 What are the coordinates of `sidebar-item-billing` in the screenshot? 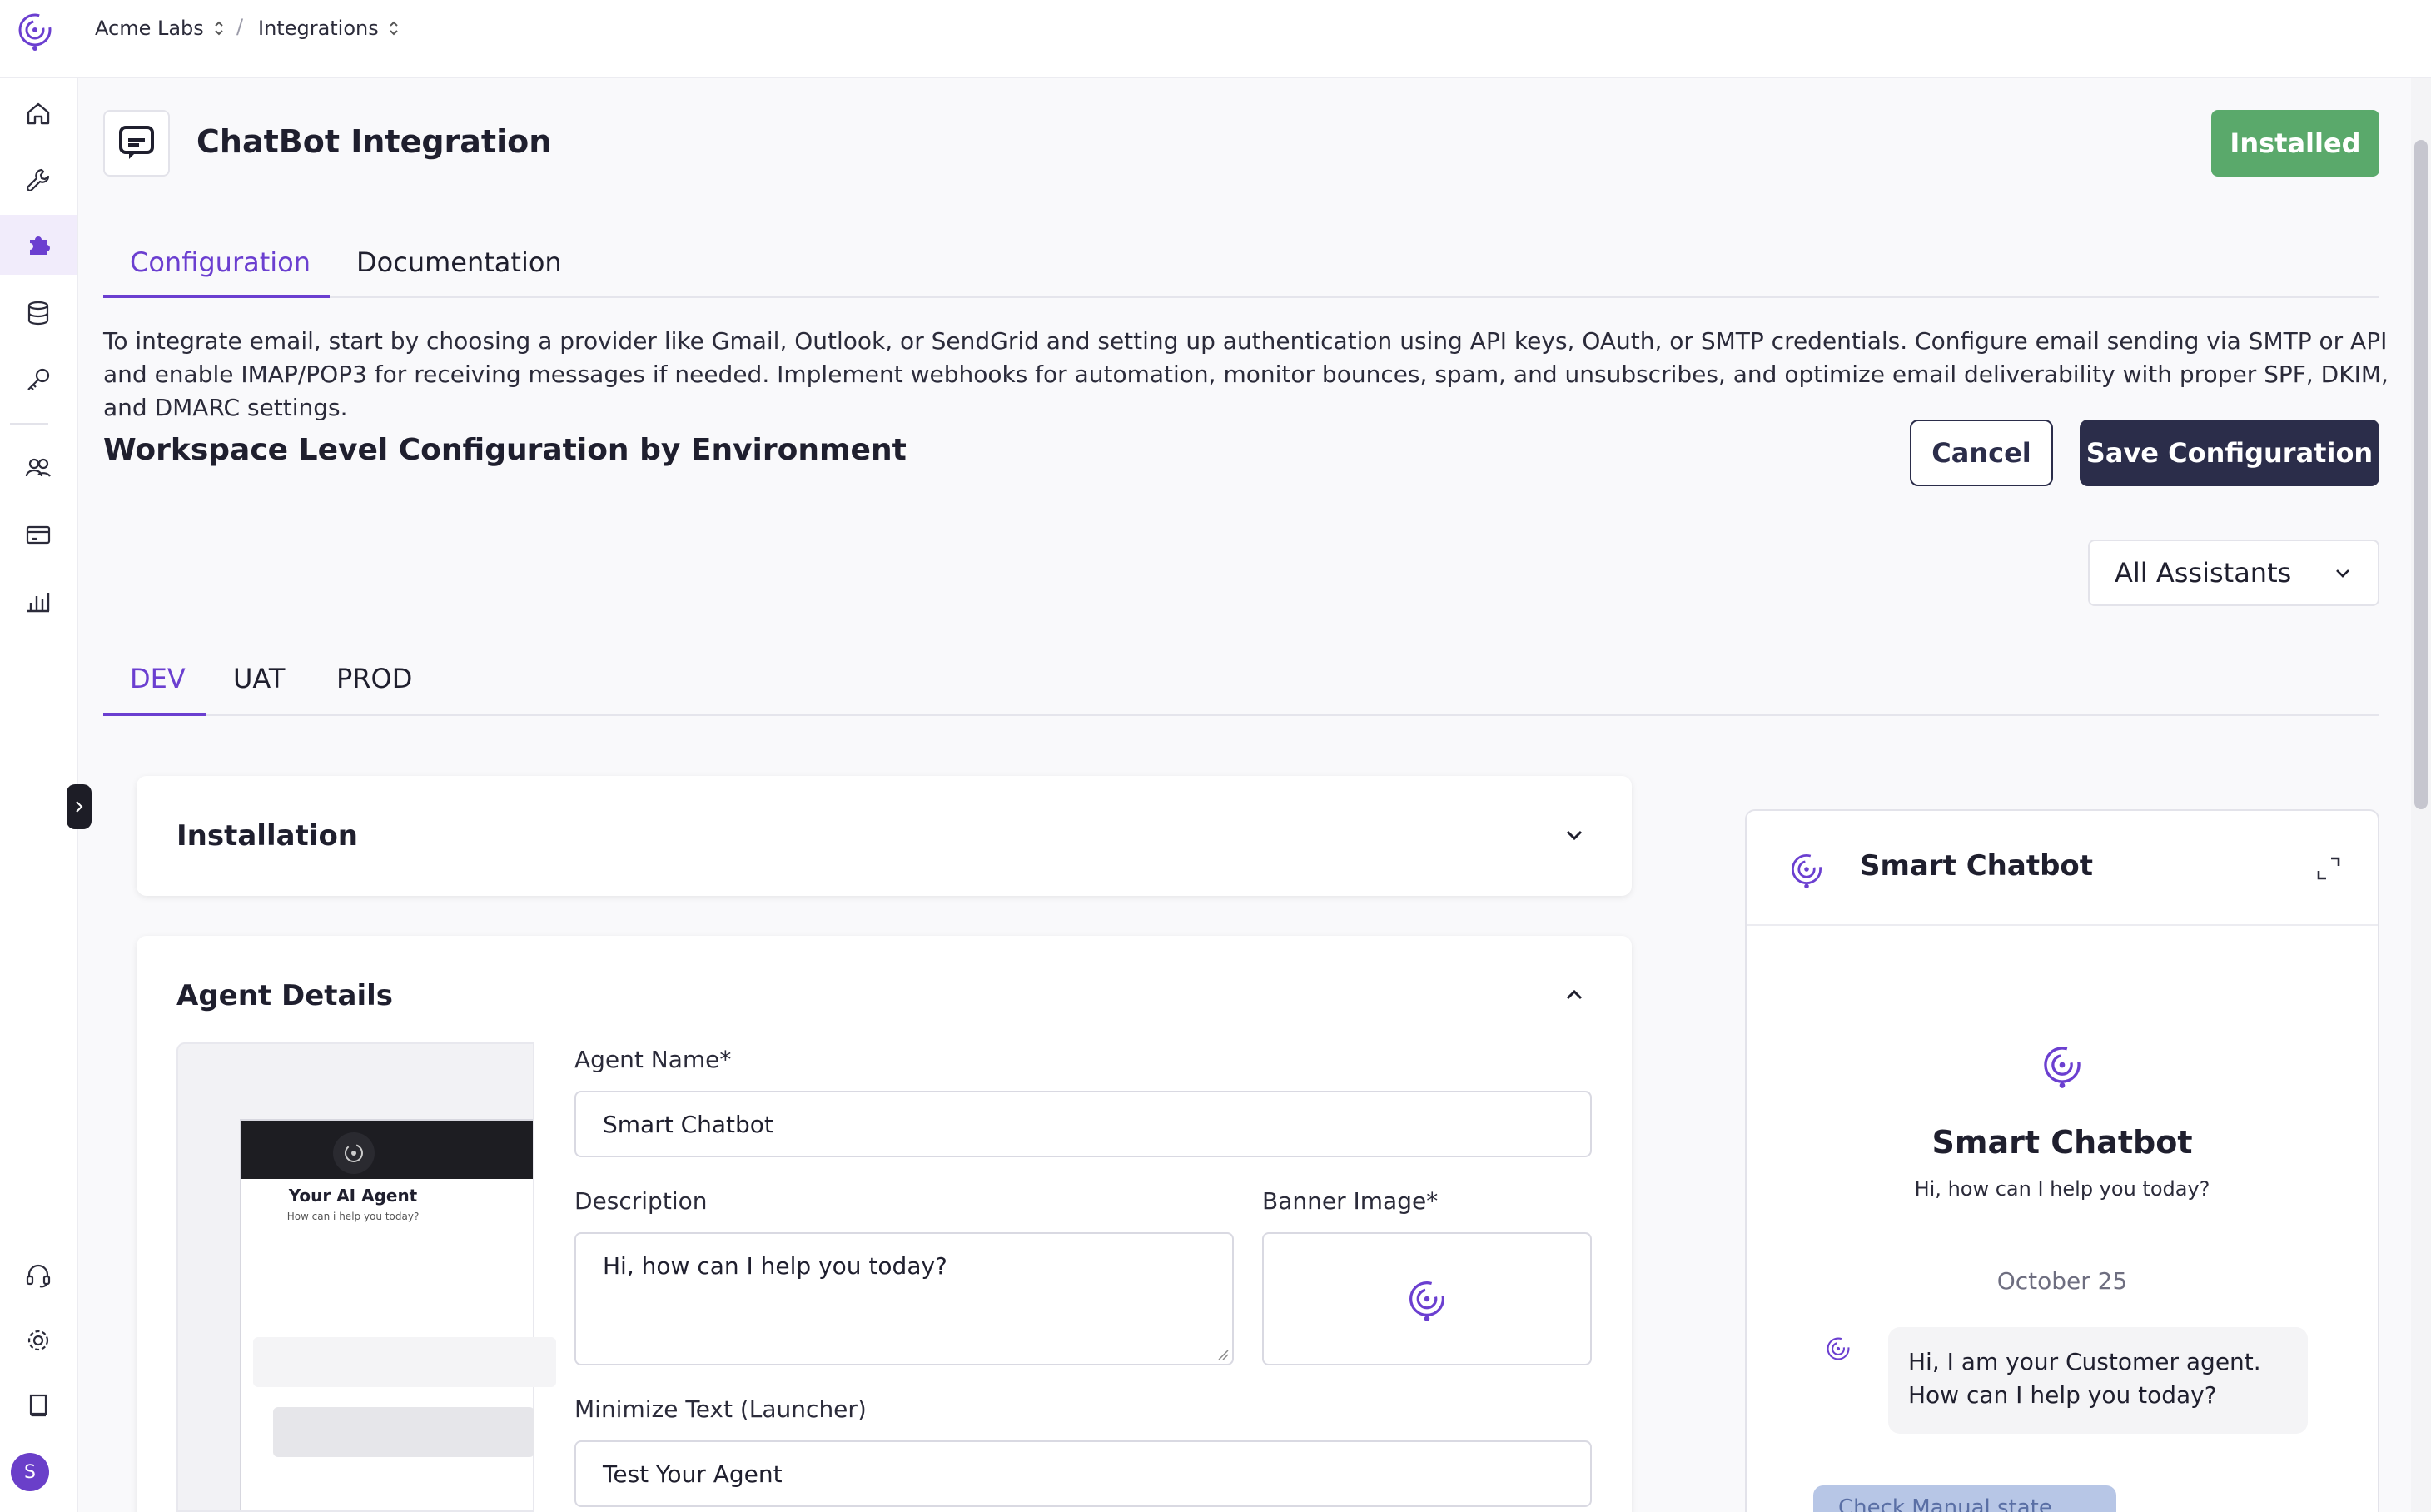 It's located at (38, 535).